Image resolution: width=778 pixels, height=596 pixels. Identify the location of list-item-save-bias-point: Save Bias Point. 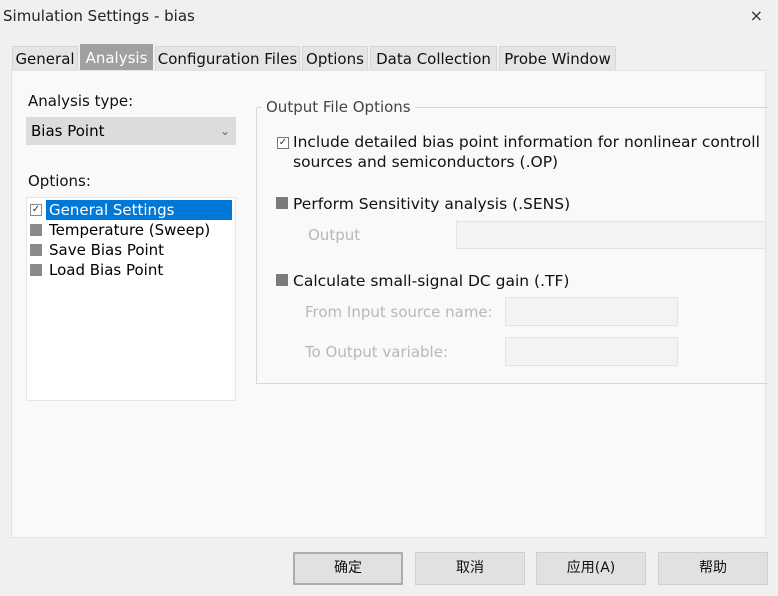
(133, 250).